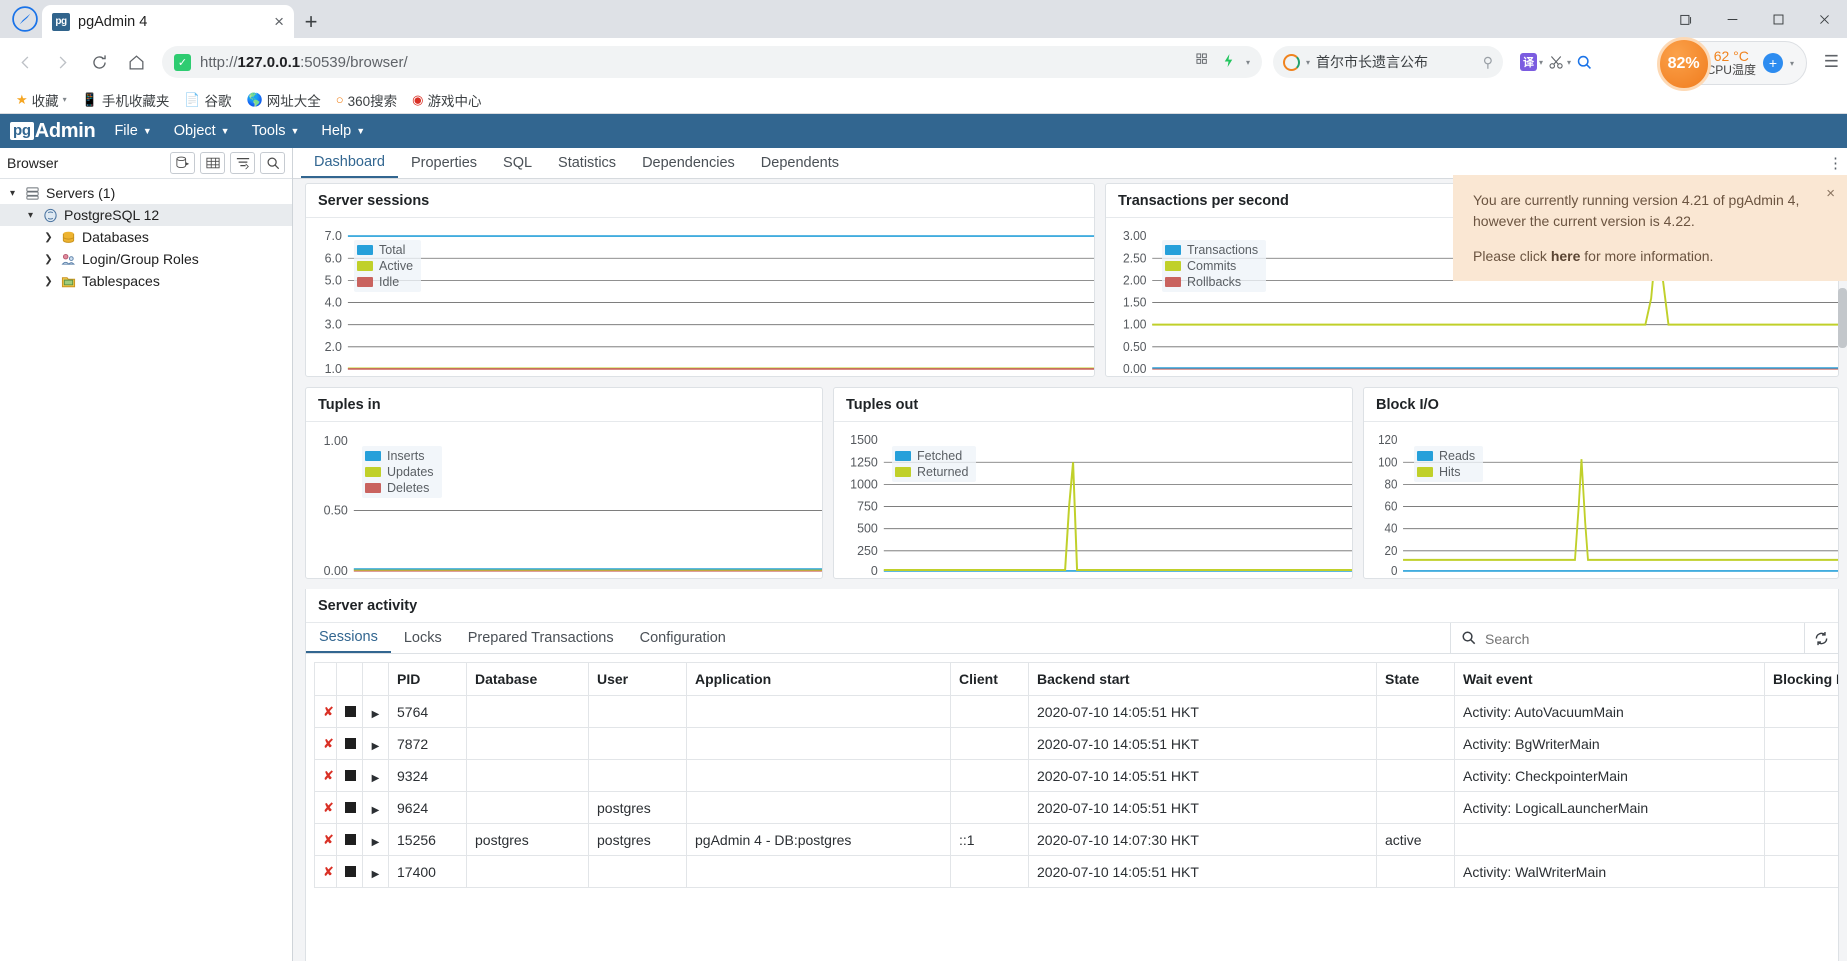 This screenshot has height=961, width=1847. I want to click on search-icon: ⚲, so click(1488, 62).